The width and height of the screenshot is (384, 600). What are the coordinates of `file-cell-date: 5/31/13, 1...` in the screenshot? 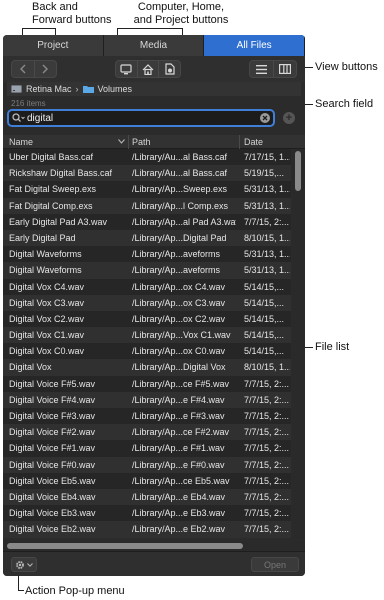 It's located at (267, 254).